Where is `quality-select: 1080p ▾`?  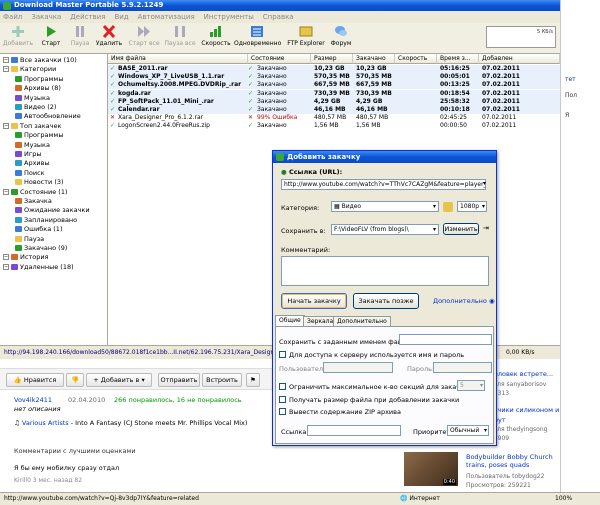 quality-select: 1080p ▾ is located at coordinates (472, 206).